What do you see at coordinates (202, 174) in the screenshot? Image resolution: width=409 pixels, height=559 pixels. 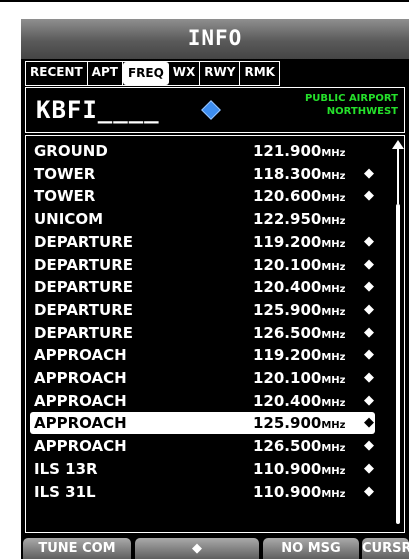 I see `frequency-row: TOWER 118.300MHz ◆` at bounding box center [202, 174].